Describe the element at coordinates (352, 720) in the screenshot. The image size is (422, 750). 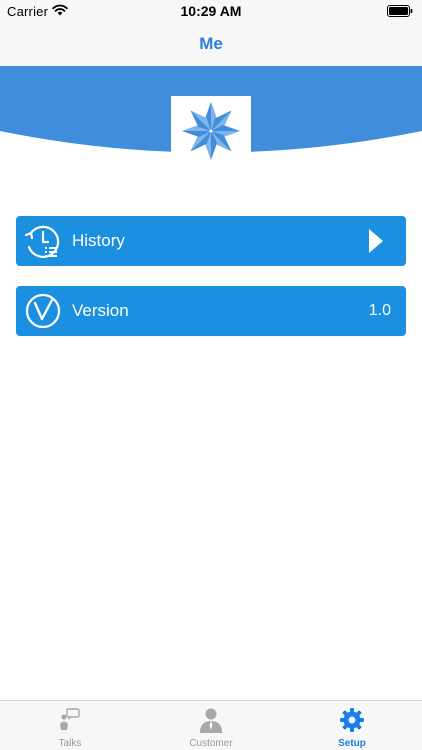
I see `gear-icon` at that location.